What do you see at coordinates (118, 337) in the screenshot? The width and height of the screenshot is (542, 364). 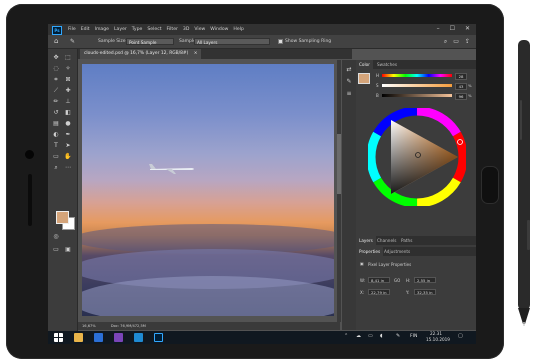 I see `visual-studio-icon` at bounding box center [118, 337].